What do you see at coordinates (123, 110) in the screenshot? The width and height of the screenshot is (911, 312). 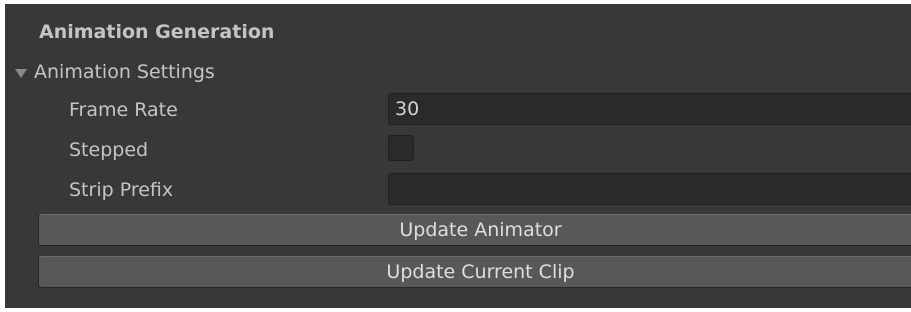 I see `frame-rate-label: Frame Rate` at bounding box center [123, 110].